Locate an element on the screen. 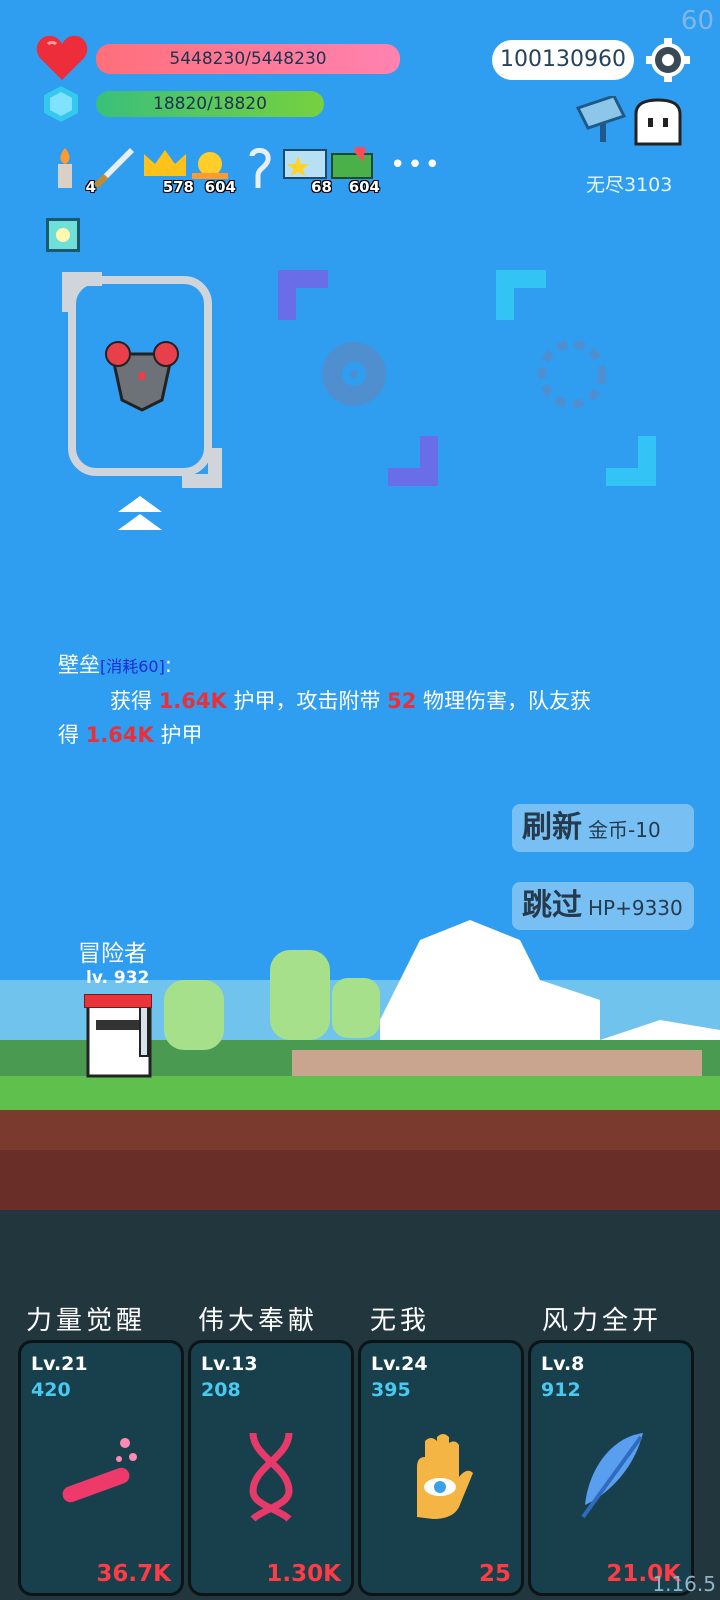 Image resolution: width=720 pixels, height=1600 pixels. inventory-item: 578 is located at coordinates (167, 171).